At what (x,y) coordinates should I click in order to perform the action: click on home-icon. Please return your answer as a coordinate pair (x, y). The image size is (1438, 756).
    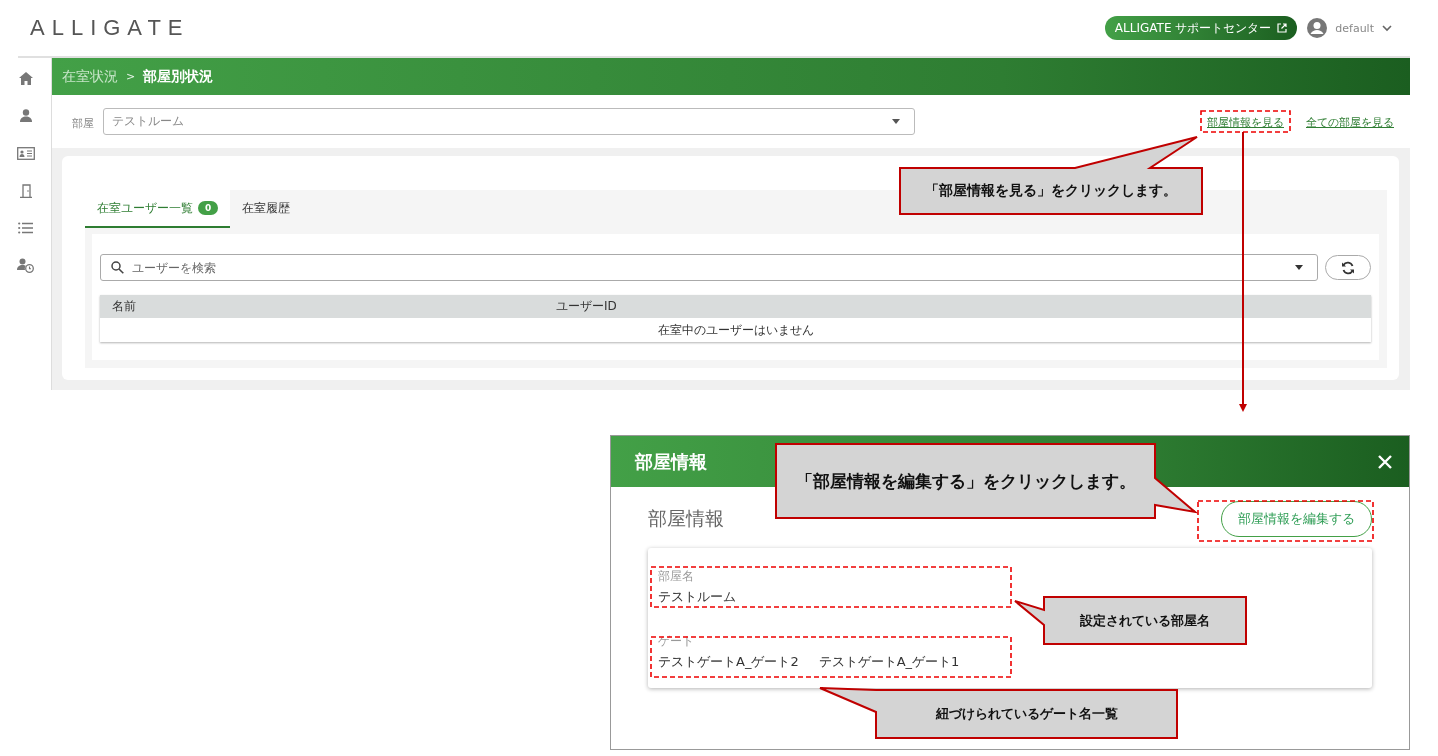
    Looking at the image, I should click on (25, 78).